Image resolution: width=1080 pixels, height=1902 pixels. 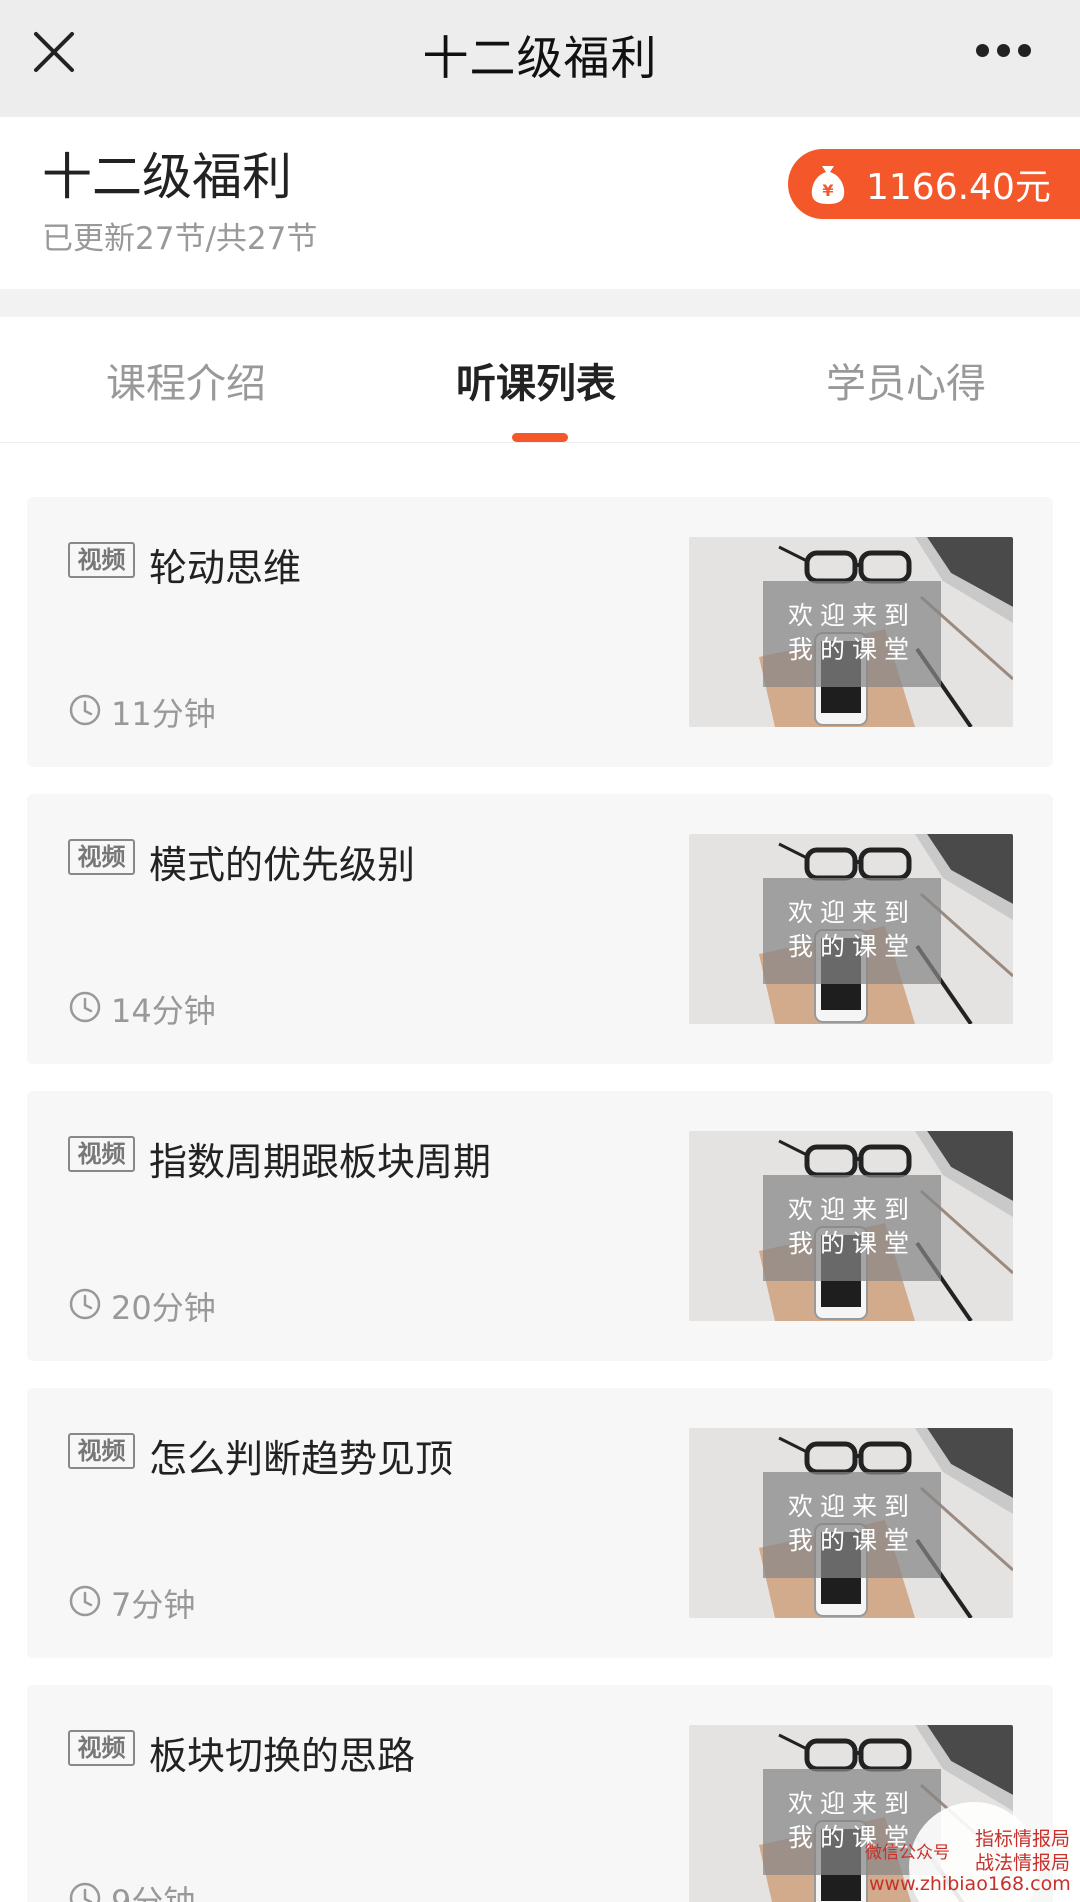 I want to click on lesson-title: 指数周期跟板块周期, so click(x=320, y=1162).